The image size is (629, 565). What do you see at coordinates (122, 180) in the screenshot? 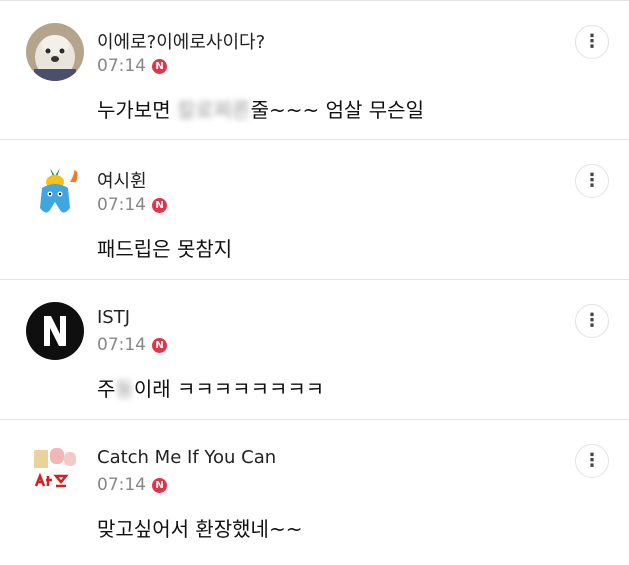
I see `author-name: 여시휜` at bounding box center [122, 180].